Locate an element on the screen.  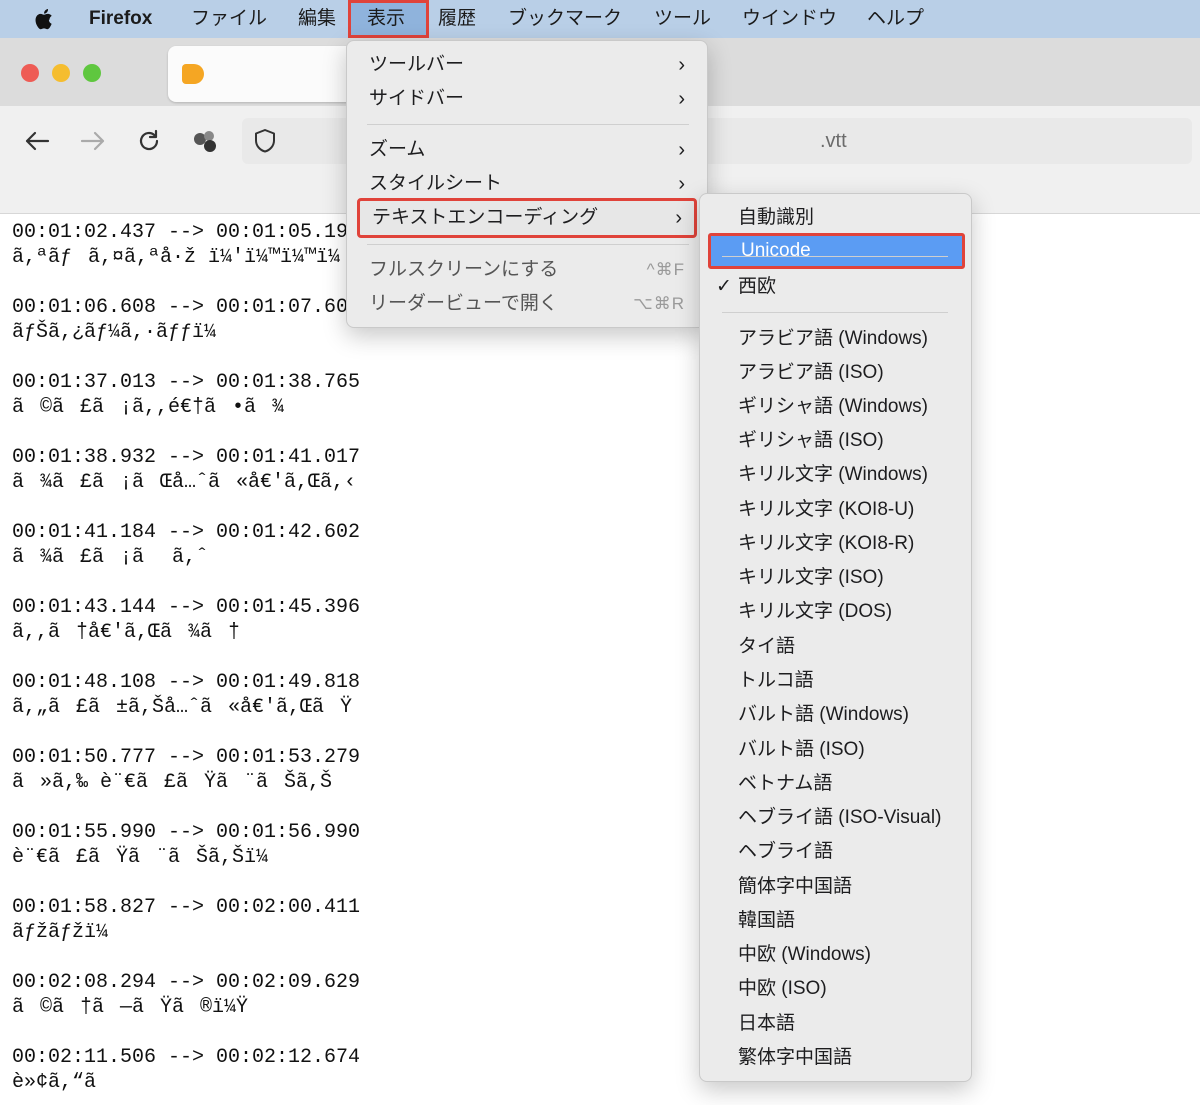
menu-history: 履歴 is located at coordinates (457, 19).